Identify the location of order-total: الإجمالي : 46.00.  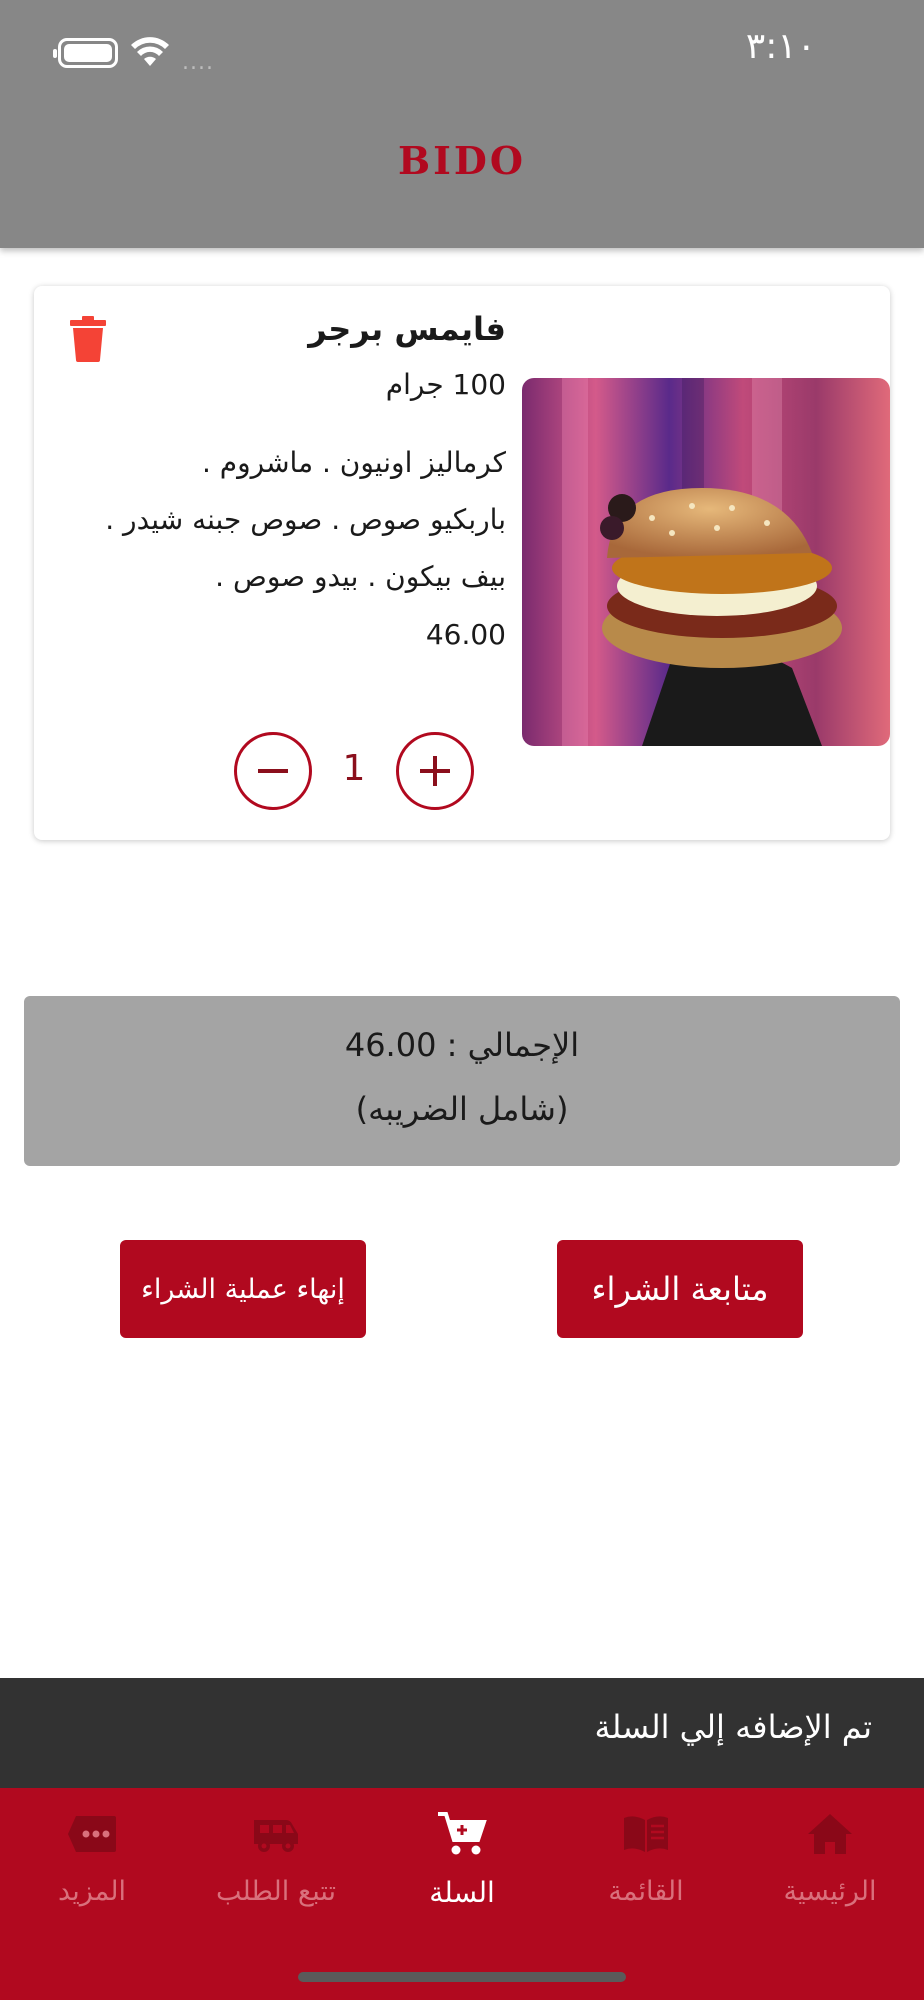
(462, 1045).